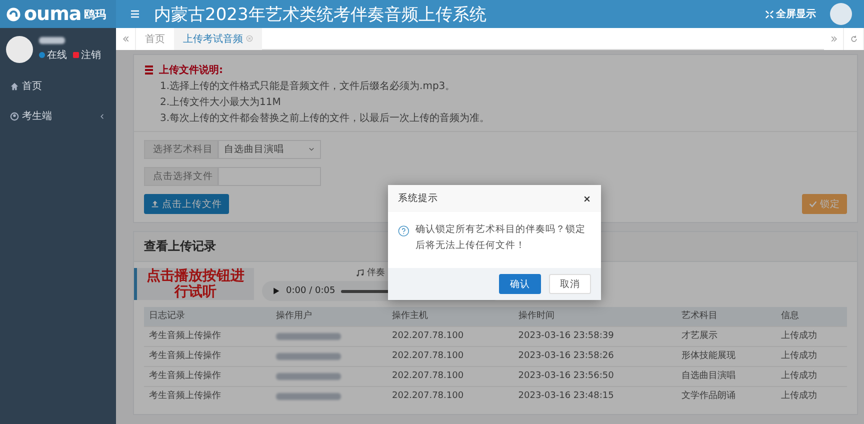 The image size is (864, 424). What do you see at coordinates (95, 14) in the screenshot?
I see `logo-name: 鸥玛` at bounding box center [95, 14].